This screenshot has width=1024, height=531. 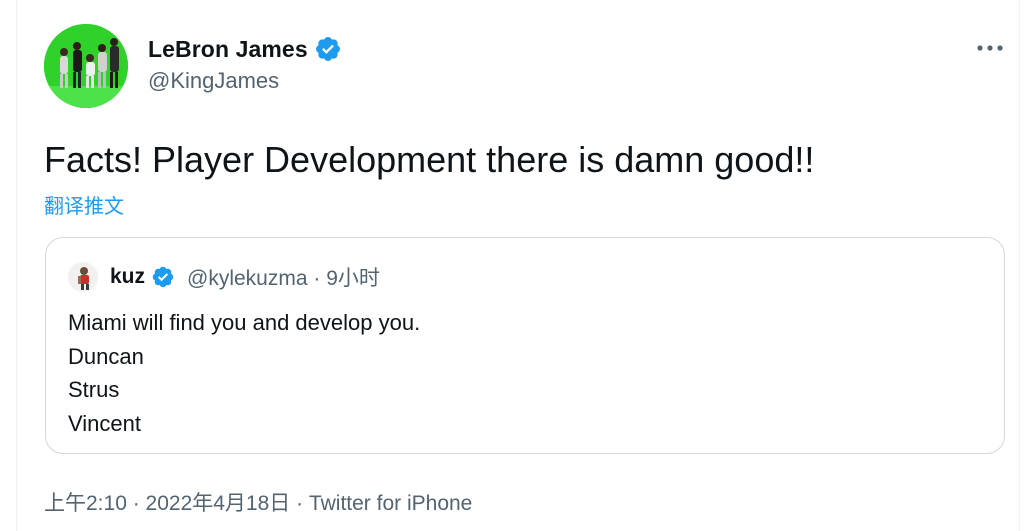 What do you see at coordinates (1019, 265) in the screenshot?
I see `timeline-right-border` at bounding box center [1019, 265].